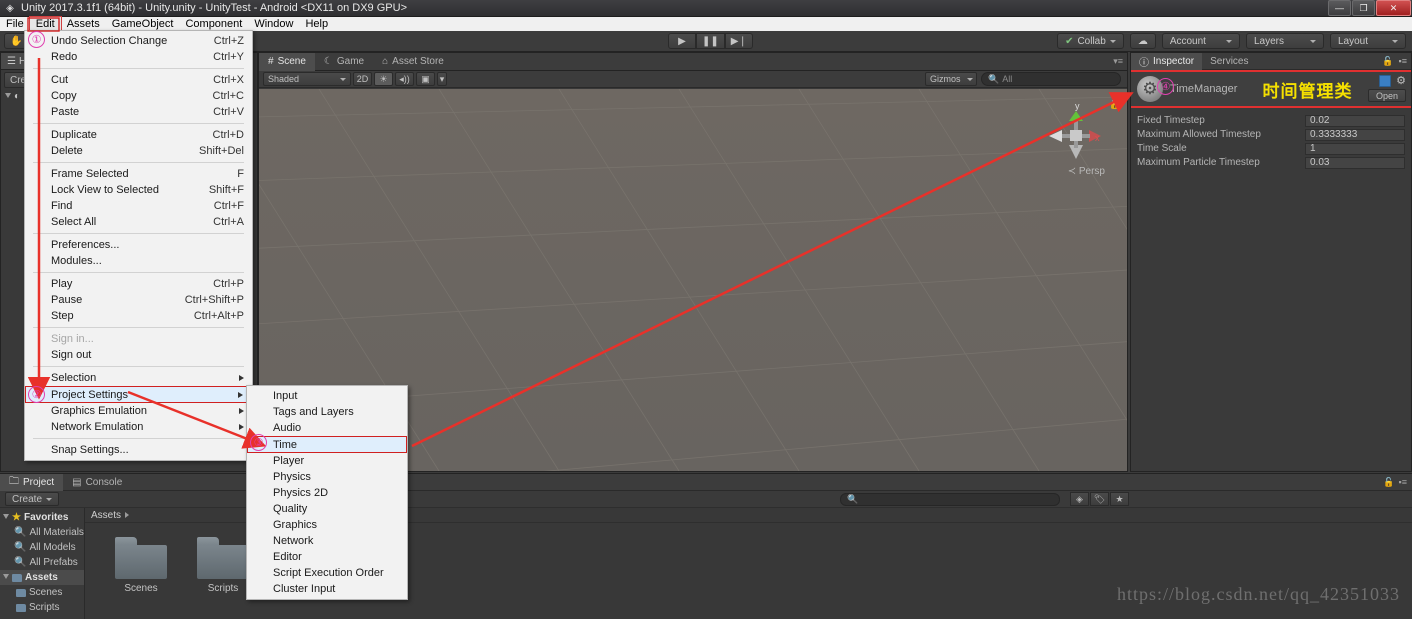 The image size is (1412, 619). What do you see at coordinates (138, 174) in the screenshot?
I see `menu-item-frame-selected: Frame Selected F` at bounding box center [138, 174].